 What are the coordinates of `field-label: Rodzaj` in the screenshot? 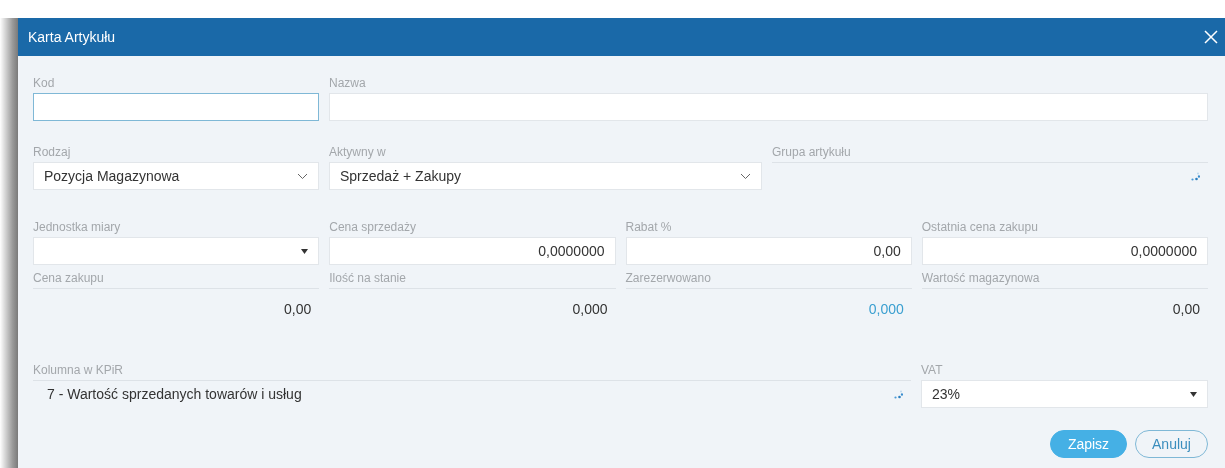 It's located at (52, 152).